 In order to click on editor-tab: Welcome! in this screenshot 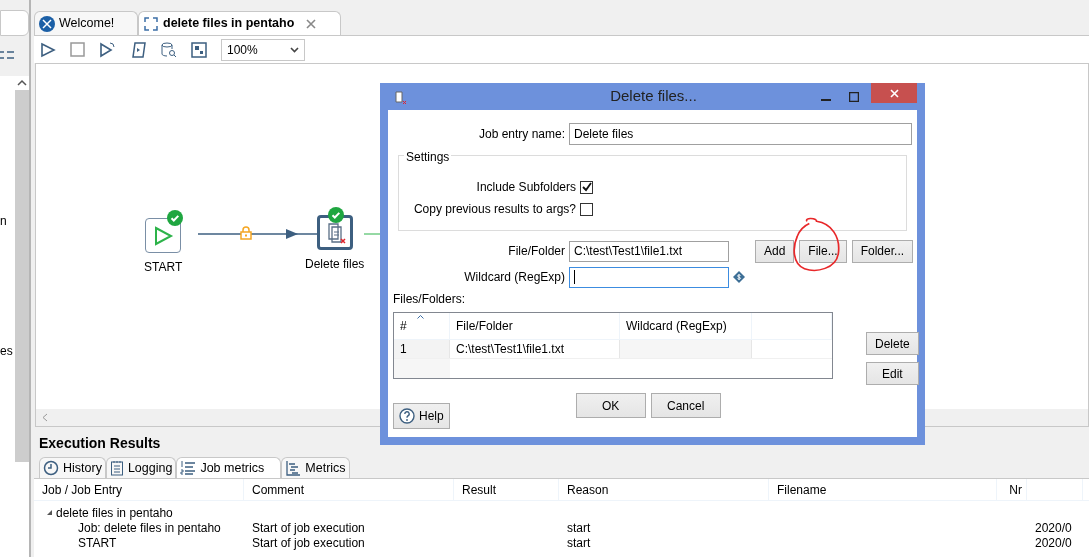, I will do `click(86, 23)`.